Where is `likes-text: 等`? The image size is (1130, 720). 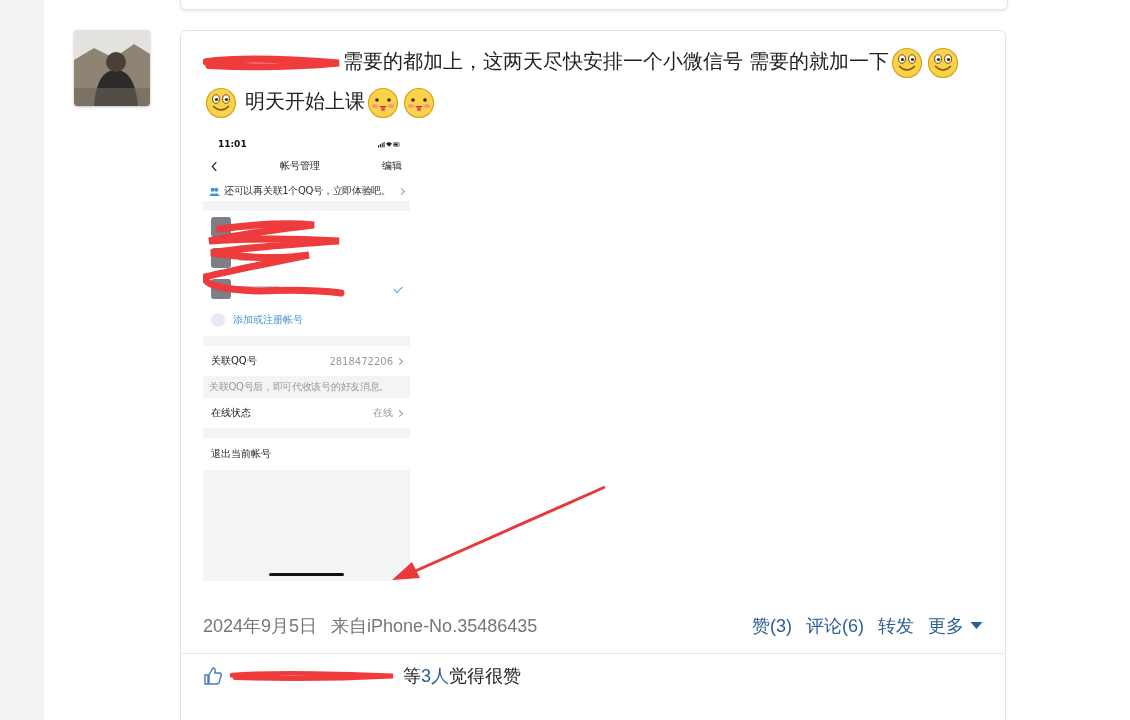 likes-text: 等 is located at coordinates (412, 676).